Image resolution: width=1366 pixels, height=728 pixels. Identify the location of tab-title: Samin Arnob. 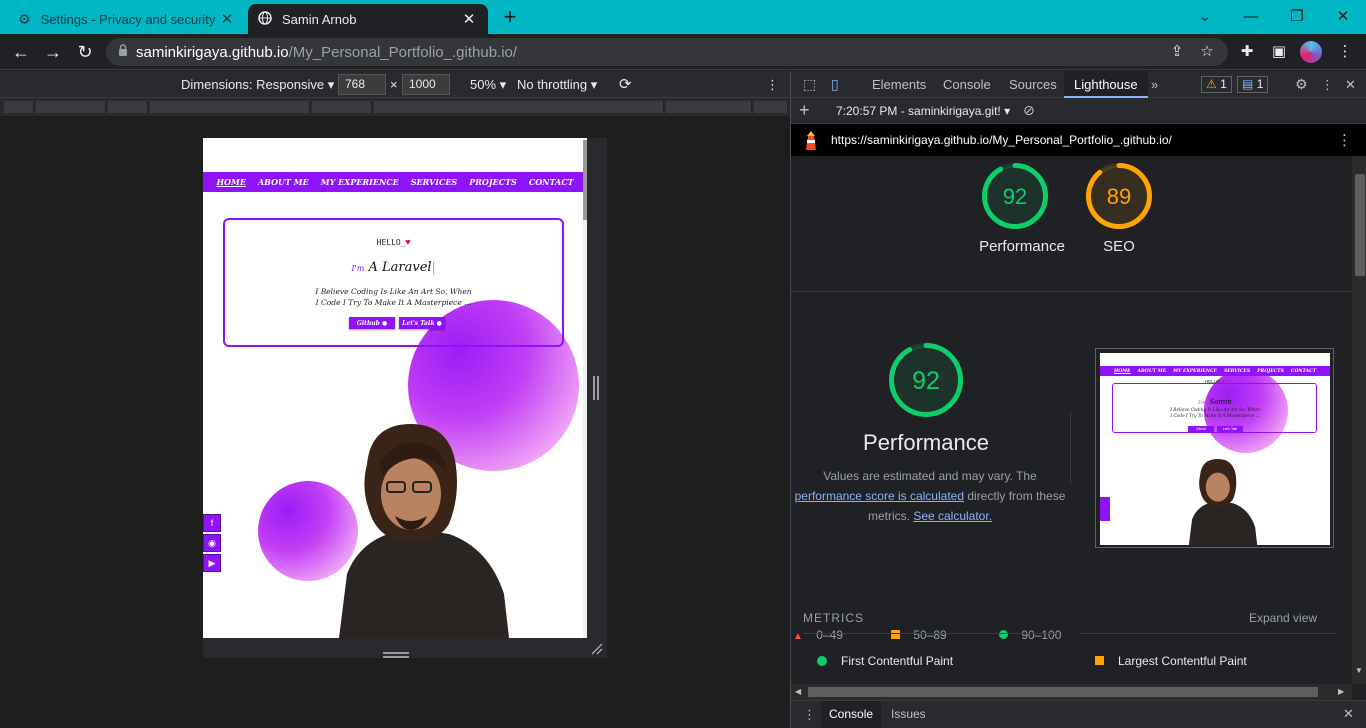
(319, 19).